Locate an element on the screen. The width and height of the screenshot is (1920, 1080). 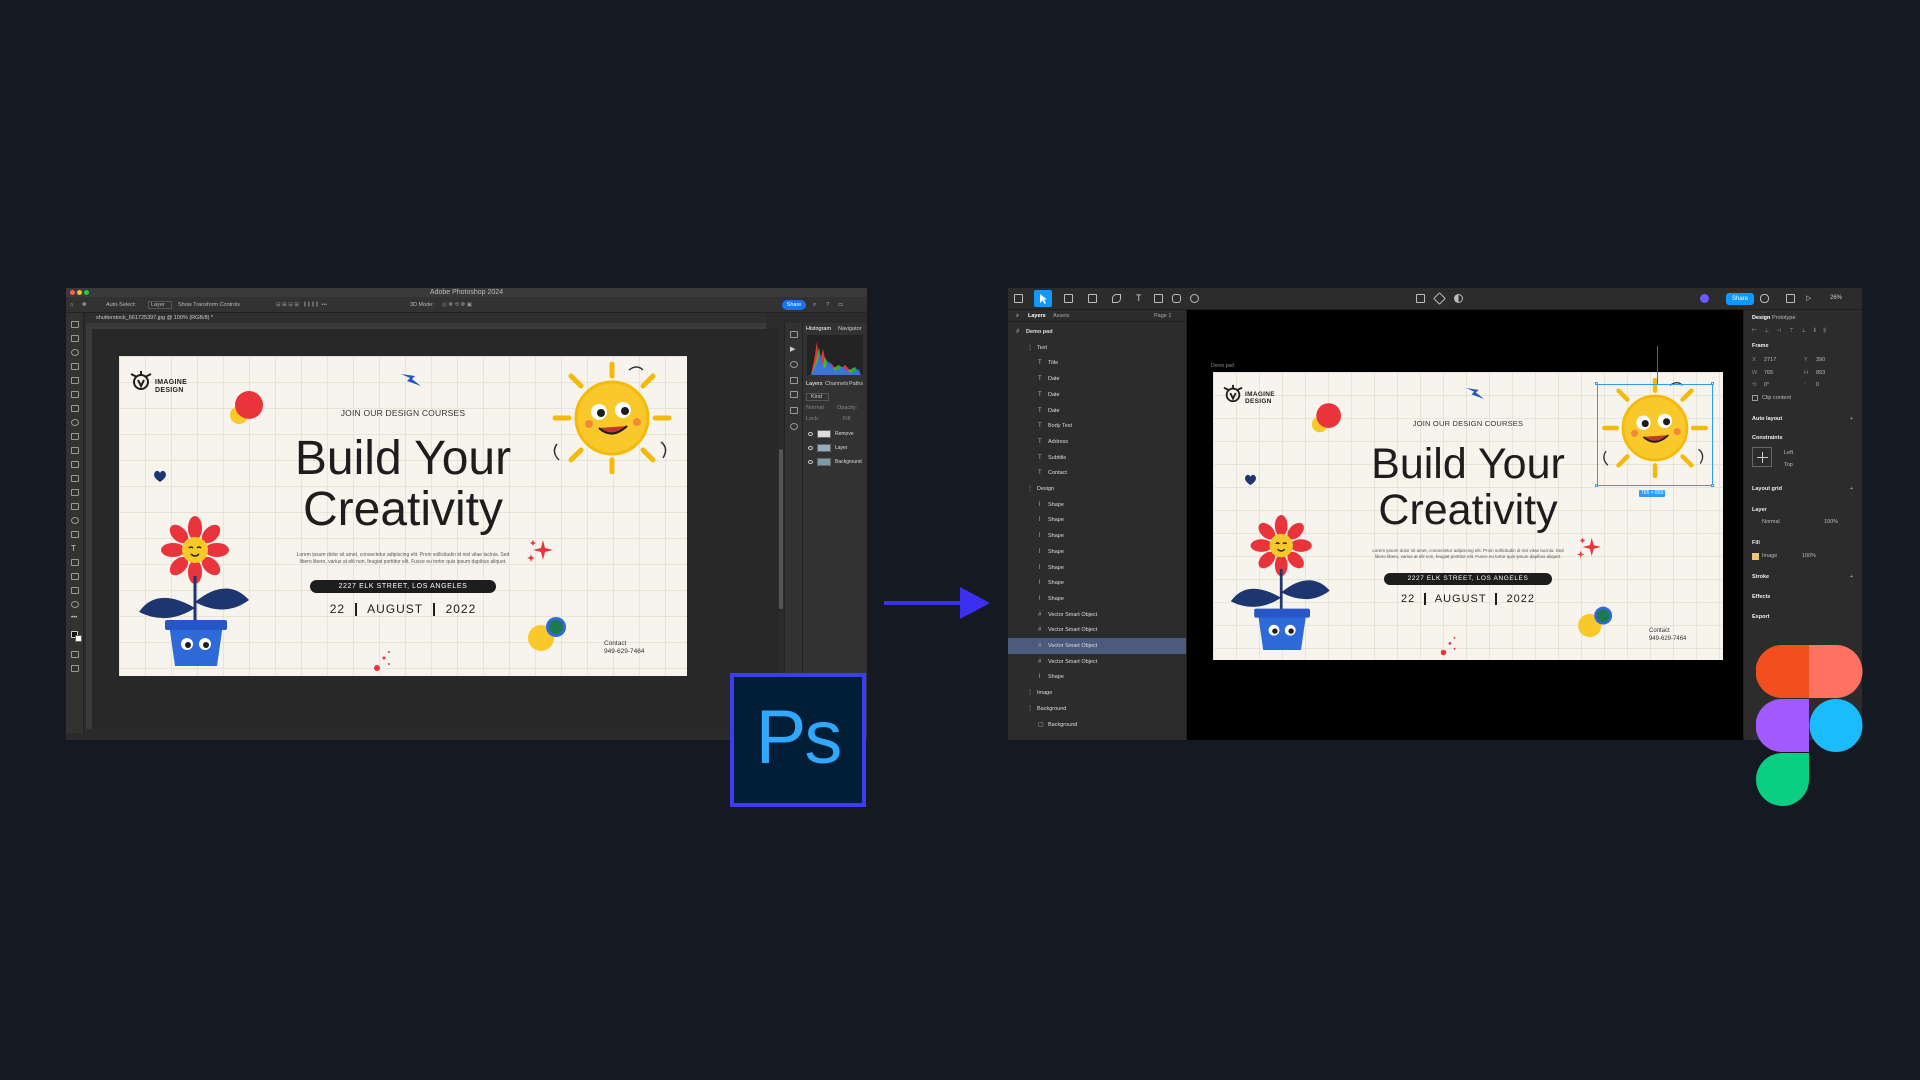
close-window-button is located at coordinates (72, 292).